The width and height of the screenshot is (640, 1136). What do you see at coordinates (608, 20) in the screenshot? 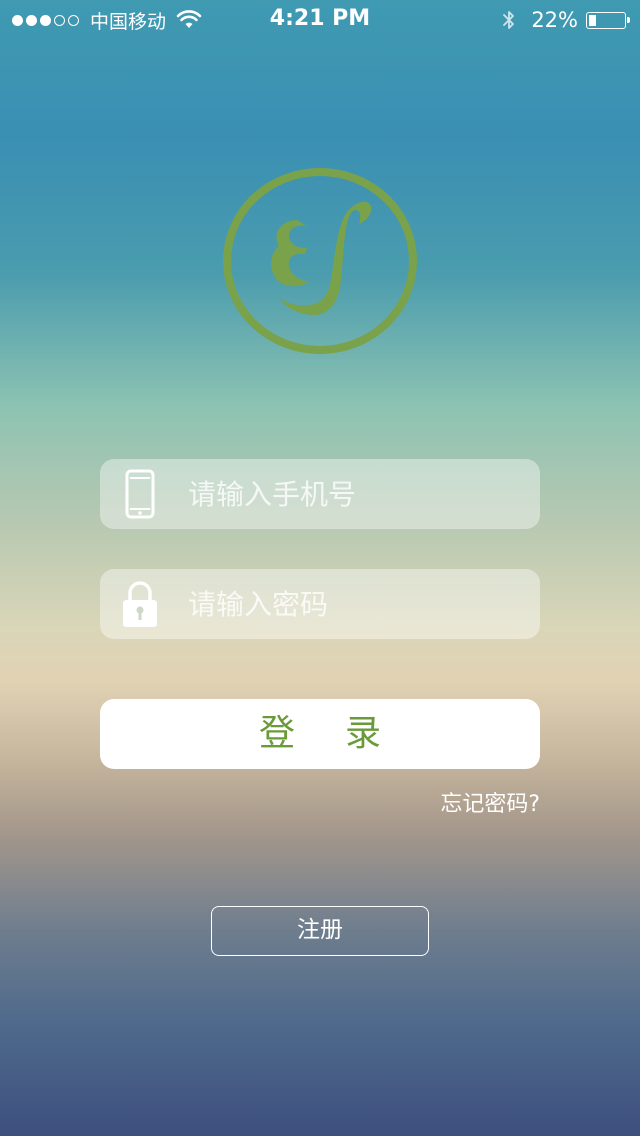
I see `battery-icon` at bounding box center [608, 20].